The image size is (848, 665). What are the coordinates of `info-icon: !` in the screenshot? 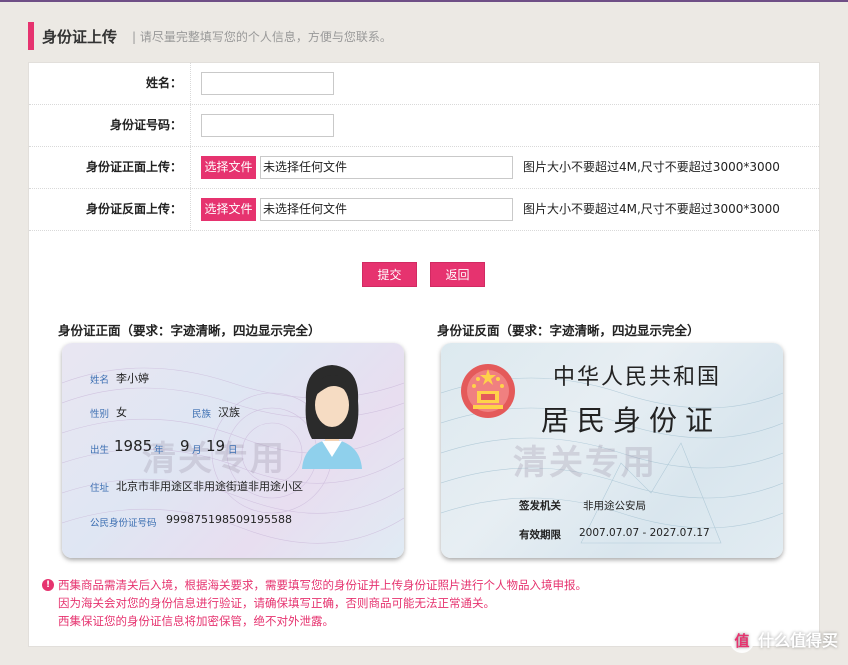 It's located at (48, 585).